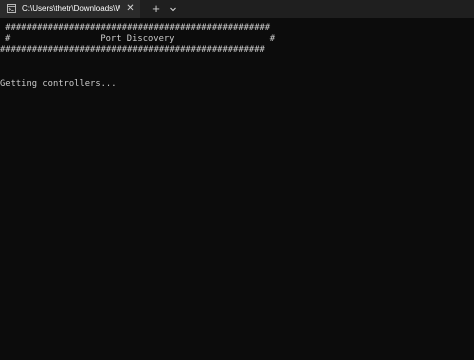 The width and height of the screenshot is (474, 360). Describe the element at coordinates (11, 8) in the screenshot. I see `terminal-icon` at that location.